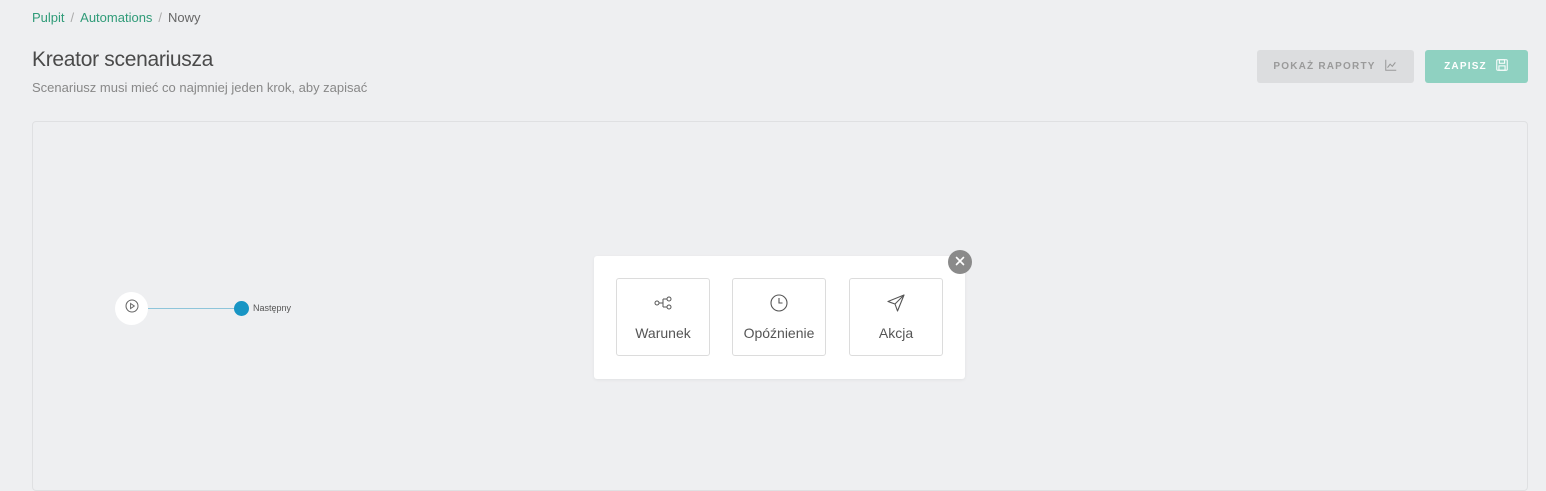 This screenshot has width=1546, height=491. Describe the element at coordinates (663, 303) in the screenshot. I see `branch-icon` at that location.